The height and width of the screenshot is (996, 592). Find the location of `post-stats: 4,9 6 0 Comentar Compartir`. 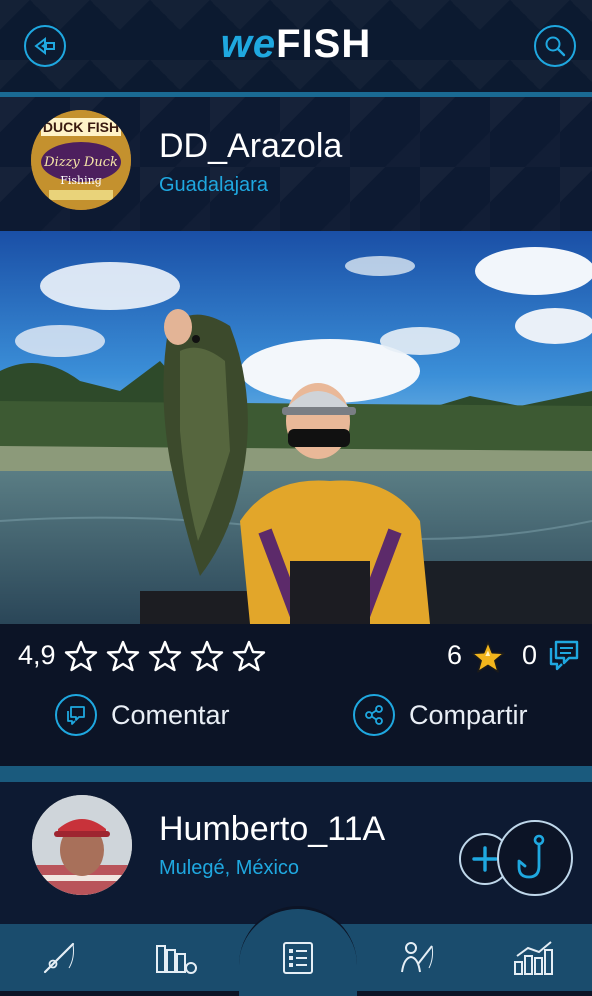

post-stats: 4,9 6 0 Comentar Compartir is located at coordinates (296, 695).